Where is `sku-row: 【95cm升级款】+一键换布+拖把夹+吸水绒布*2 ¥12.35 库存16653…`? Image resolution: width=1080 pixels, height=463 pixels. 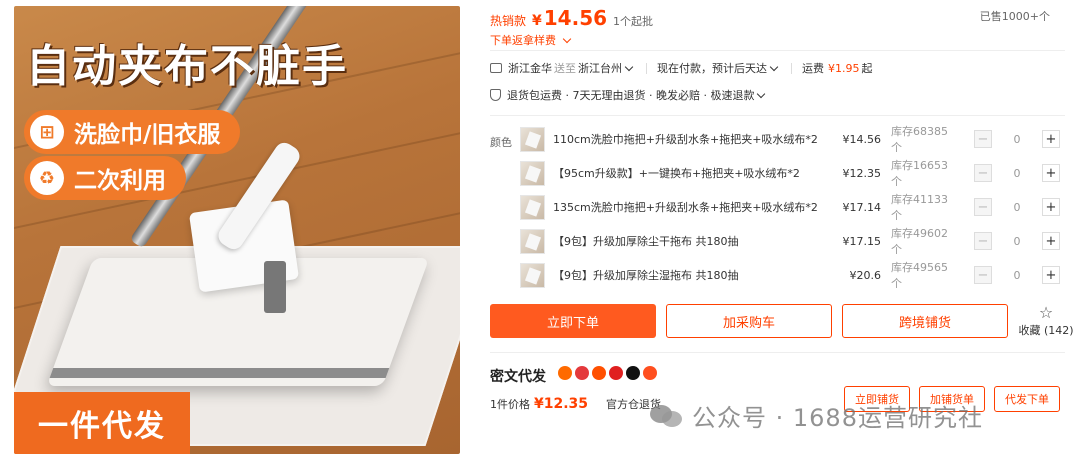
sku-row: 【95cm升级款】+一键换布+拖把夹+吸水绒布*2 ¥12.35 库存16653… is located at coordinates (790, 173).